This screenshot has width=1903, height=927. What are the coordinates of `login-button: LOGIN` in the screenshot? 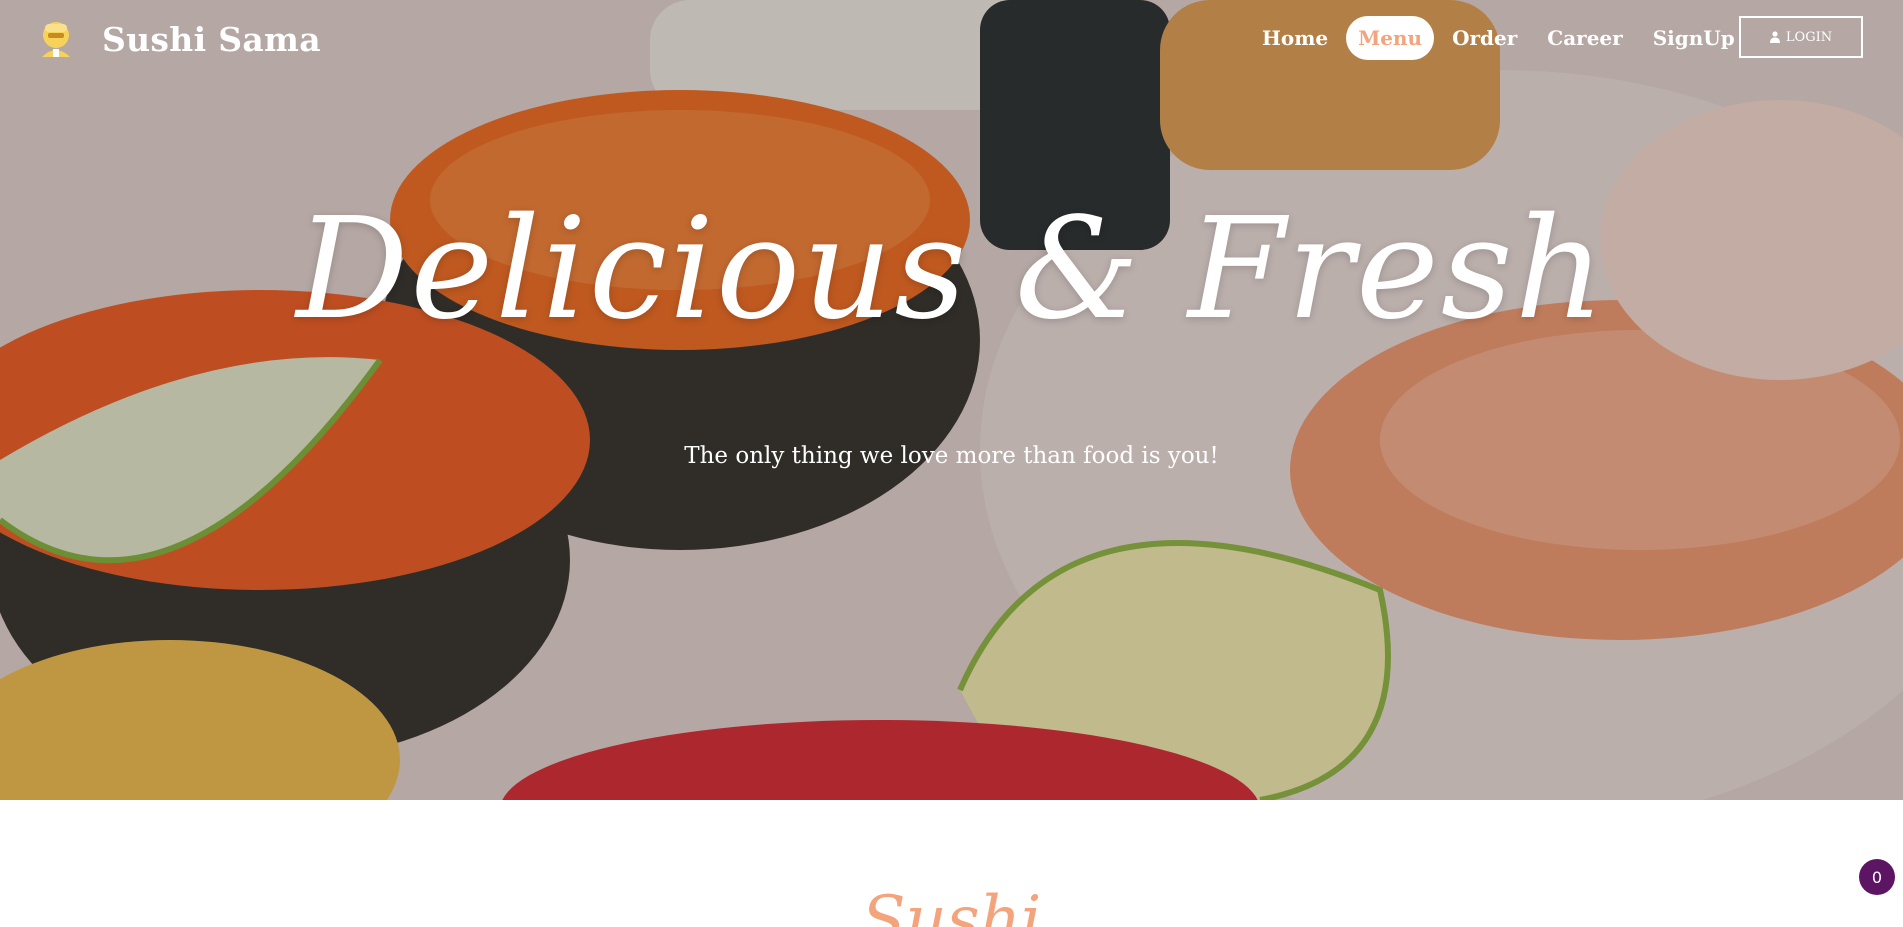 It's located at (1801, 37).